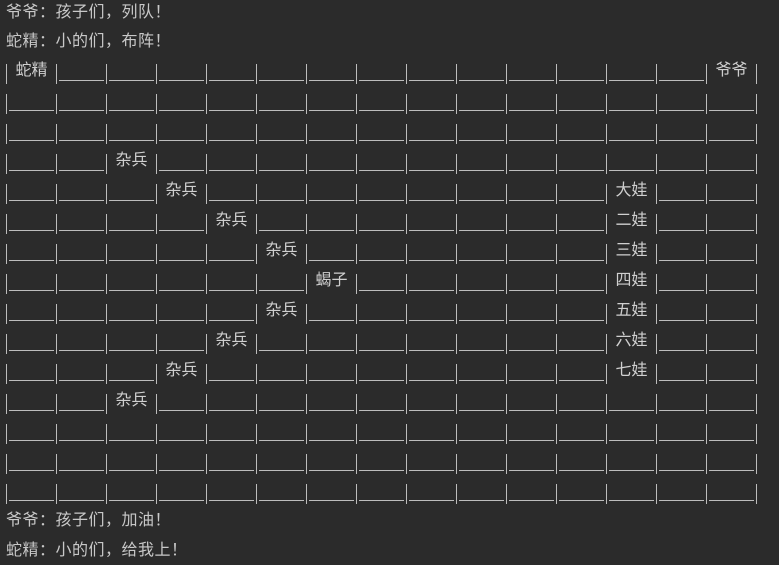  I want to click on unit-label: 大娃, so click(631, 189).